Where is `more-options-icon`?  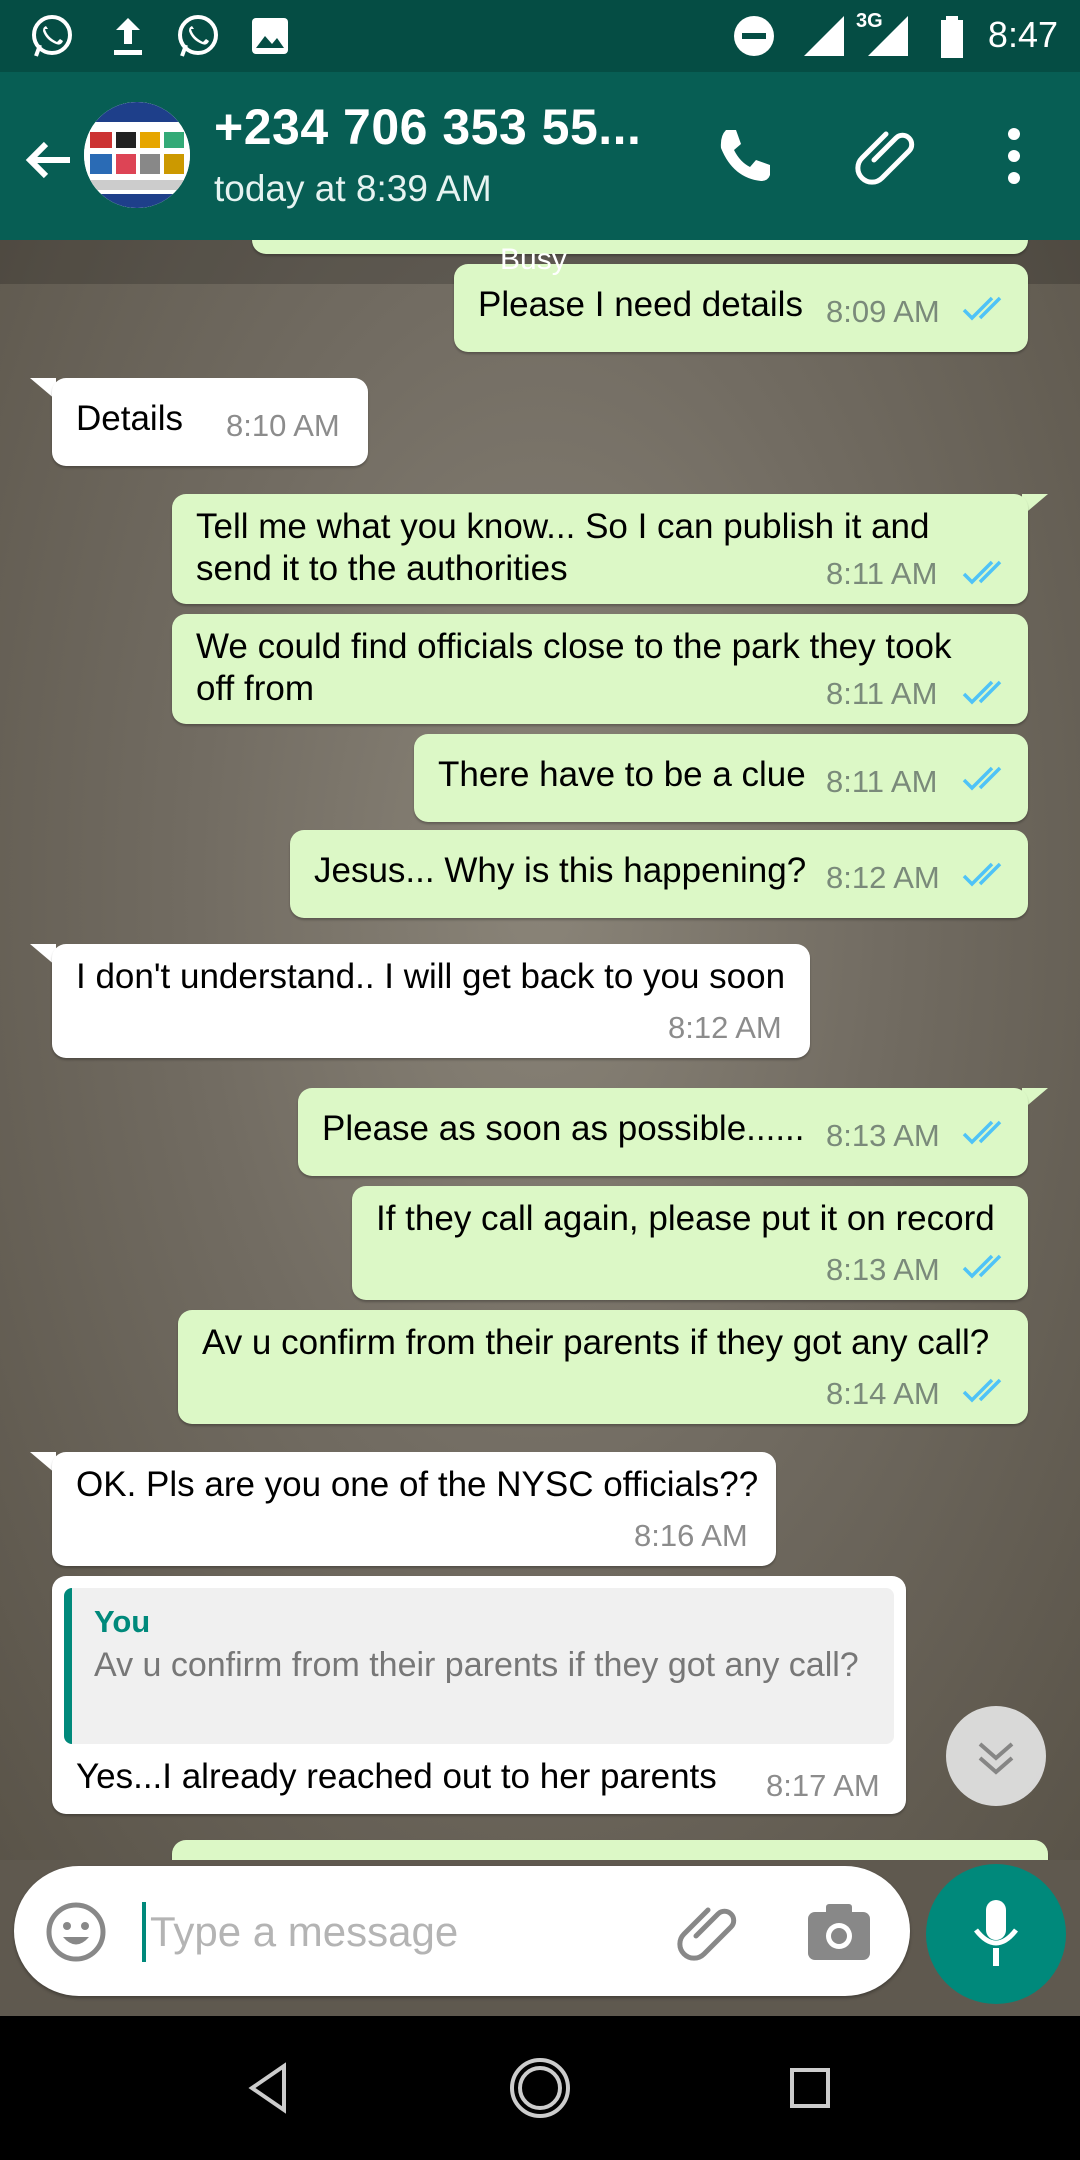 more-options-icon is located at coordinates (1014, 156).